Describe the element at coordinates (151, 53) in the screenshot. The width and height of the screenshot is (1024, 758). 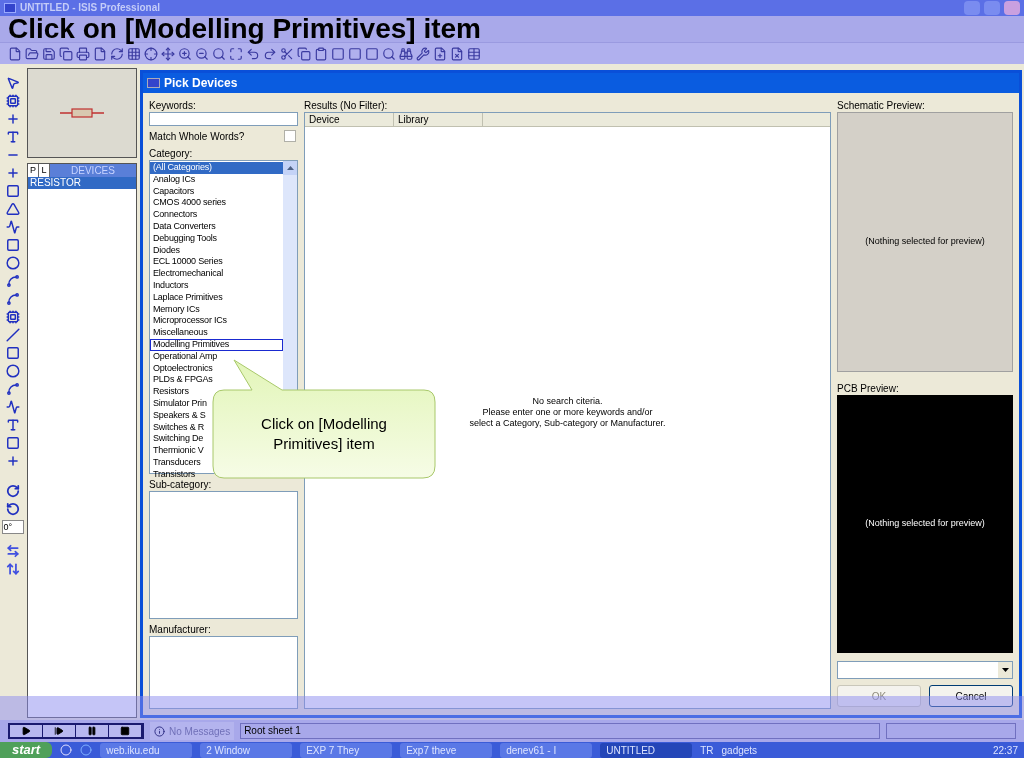
I see `crosshair-icon` at that location.